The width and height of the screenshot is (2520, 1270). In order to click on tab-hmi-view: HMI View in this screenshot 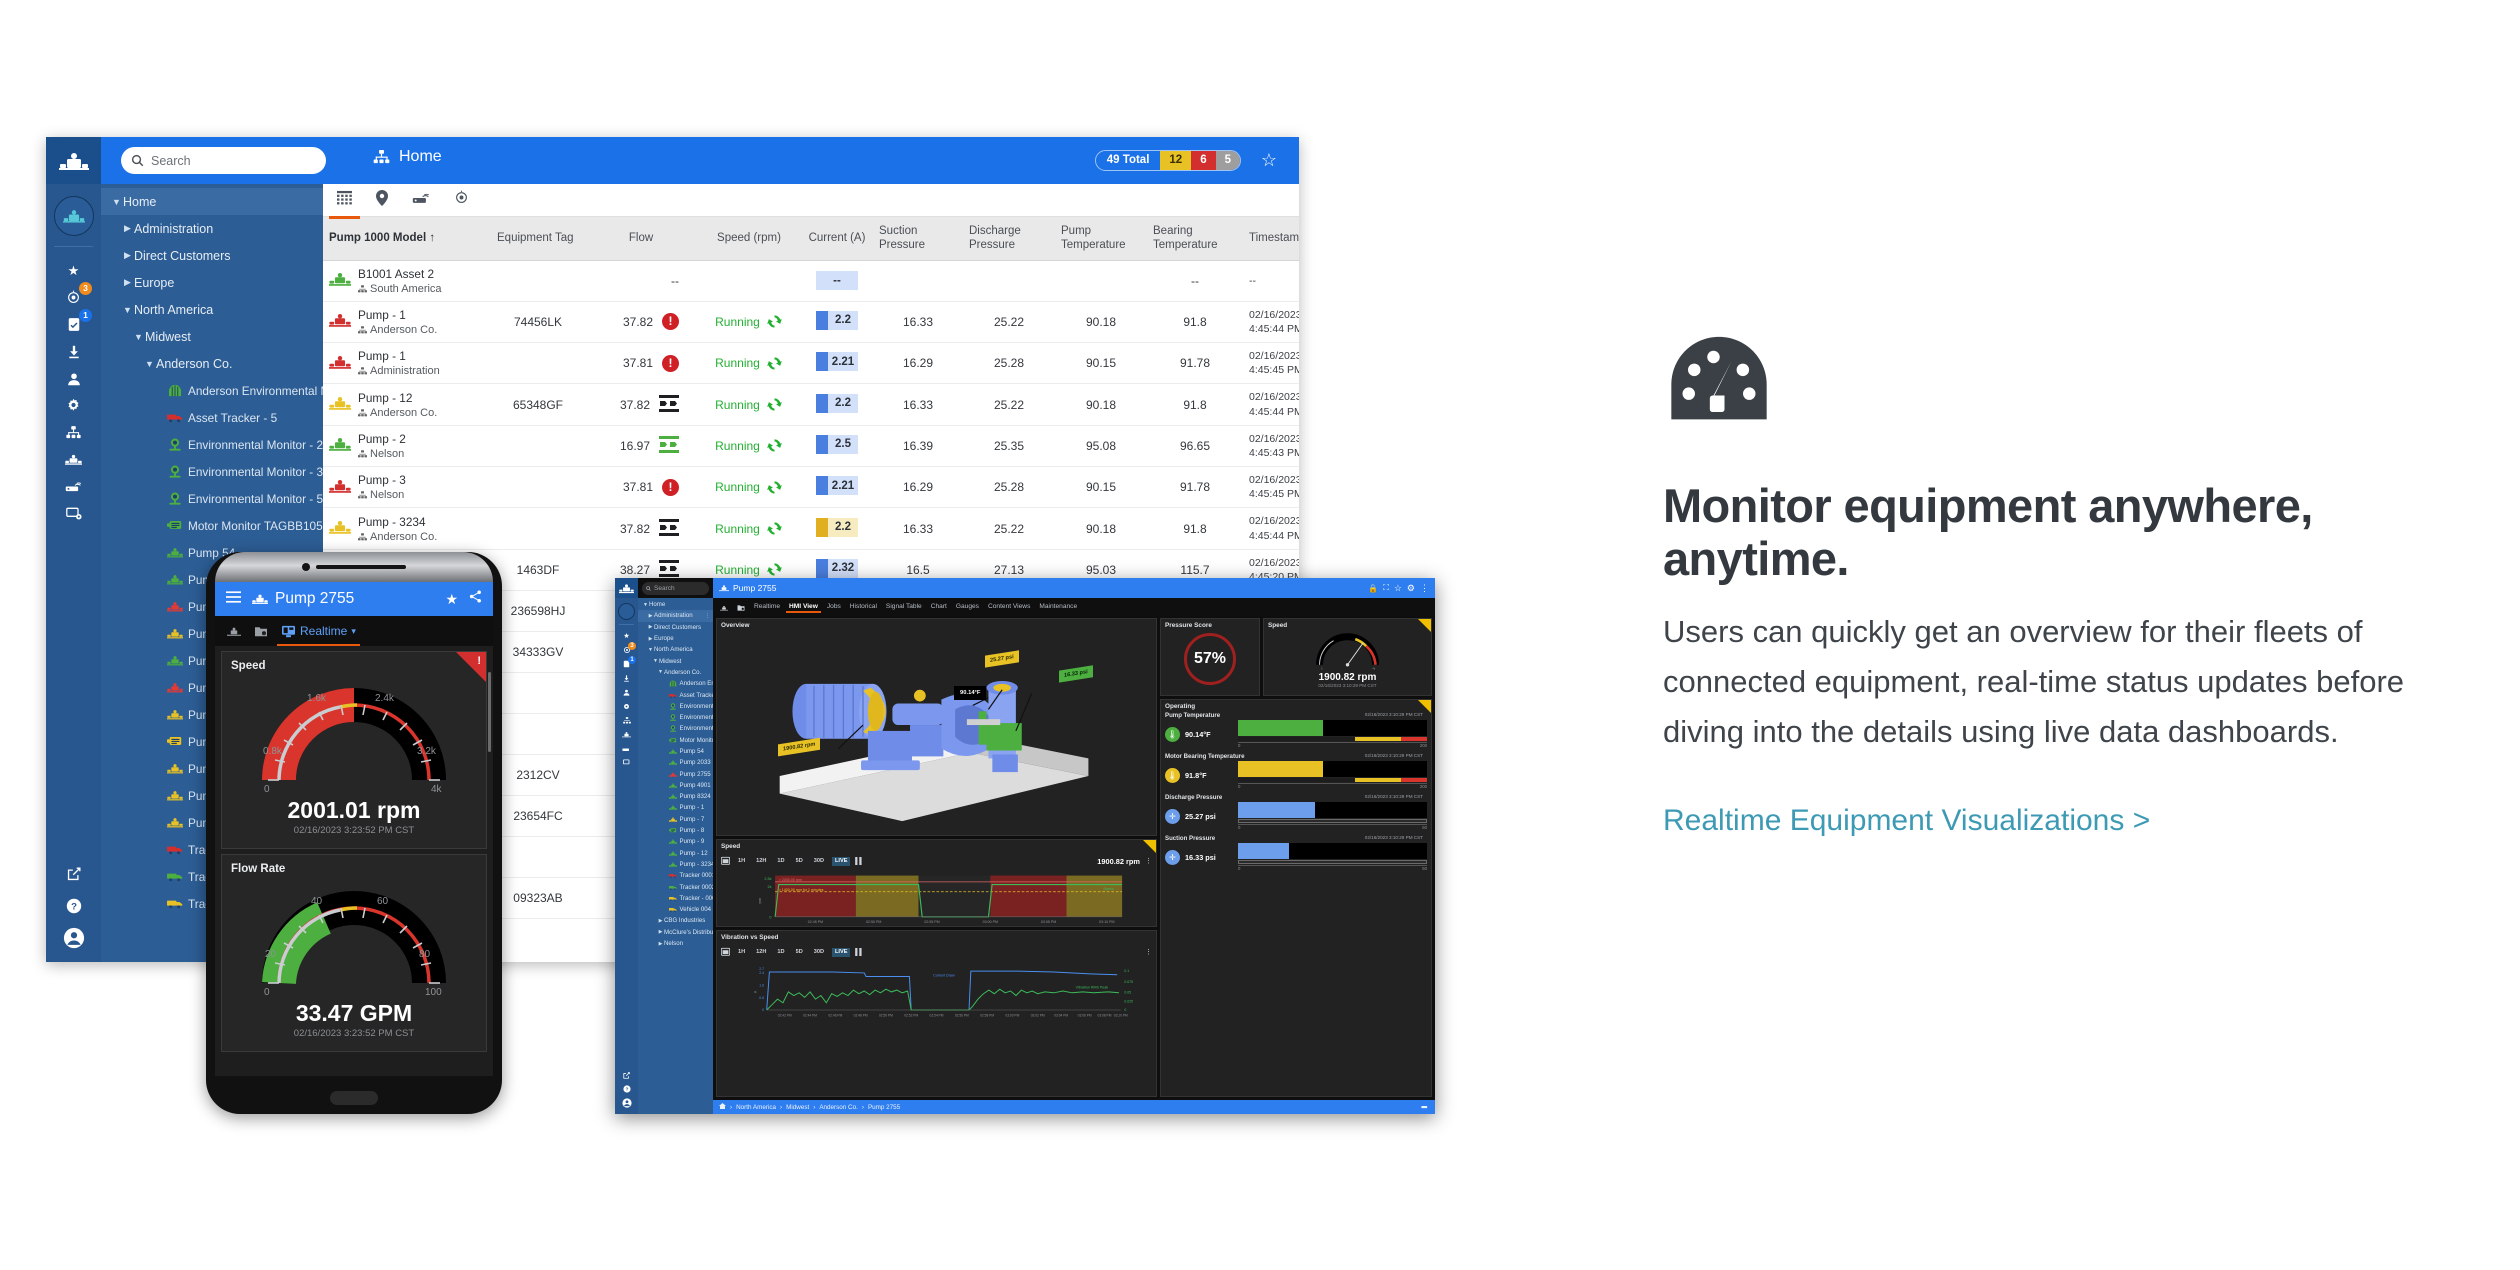, I will do `click(803, 606)`.